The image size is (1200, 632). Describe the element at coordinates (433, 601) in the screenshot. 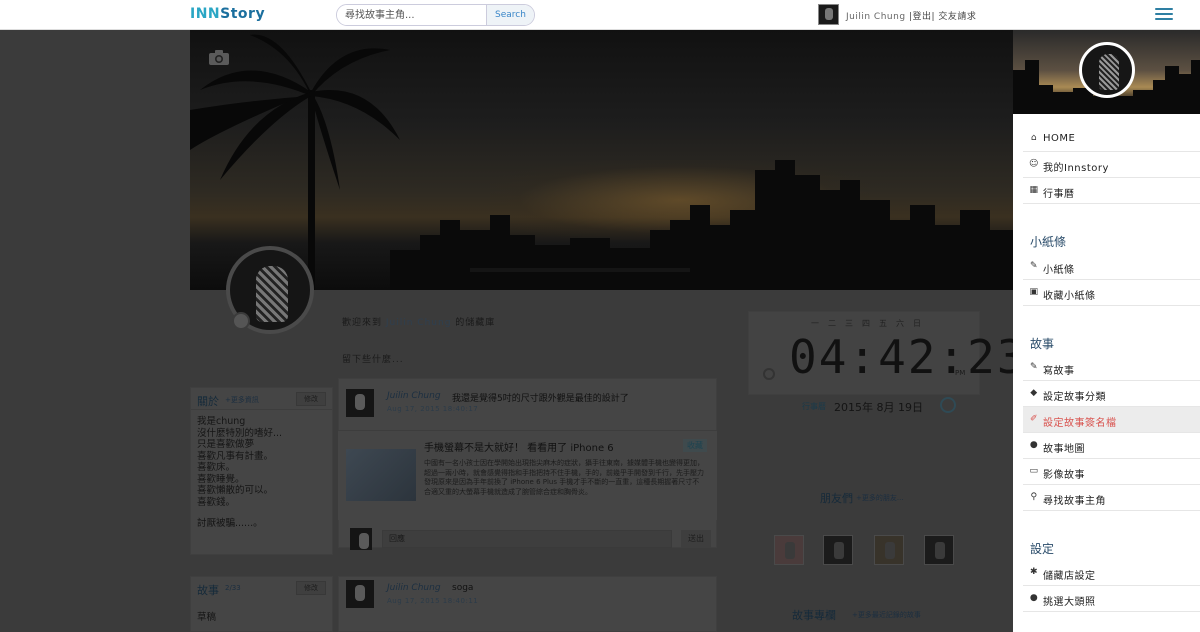

I see `post-time: Aug 17, 2015 18:40:11` at that location.